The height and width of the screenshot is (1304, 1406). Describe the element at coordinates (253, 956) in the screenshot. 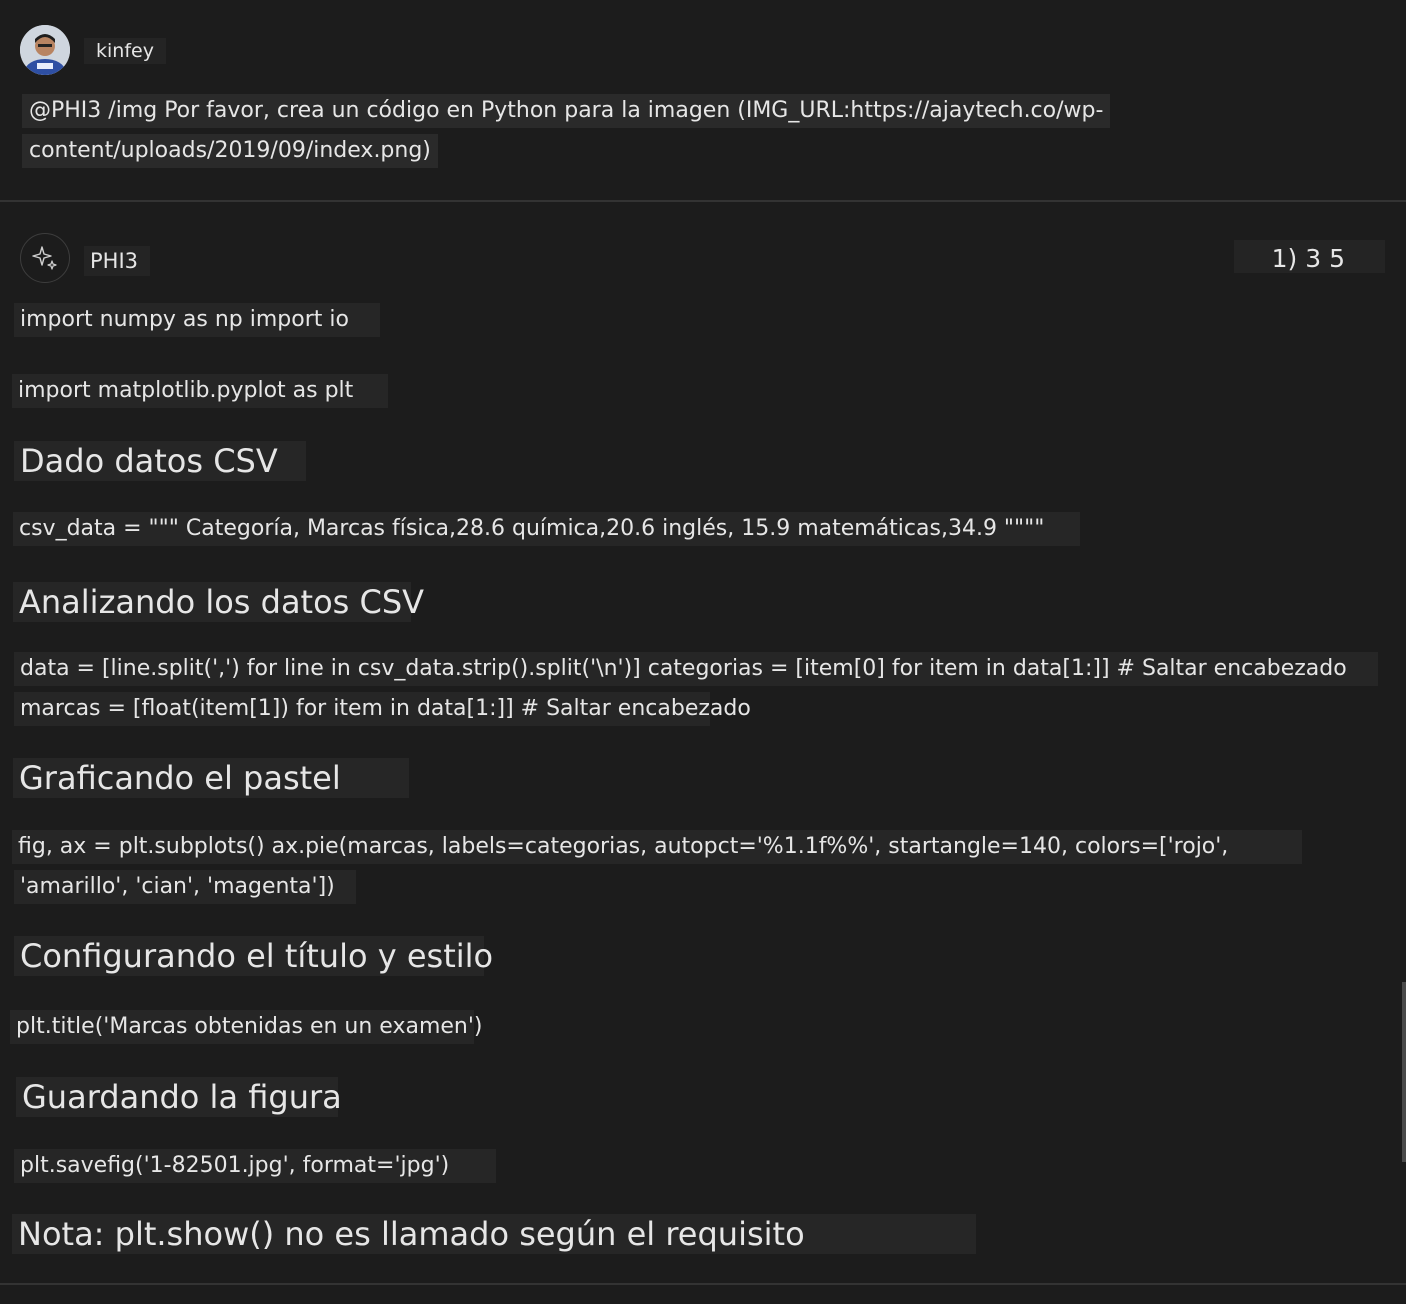

I see `heading-configurando: Configurando el título y estilo` at that location.